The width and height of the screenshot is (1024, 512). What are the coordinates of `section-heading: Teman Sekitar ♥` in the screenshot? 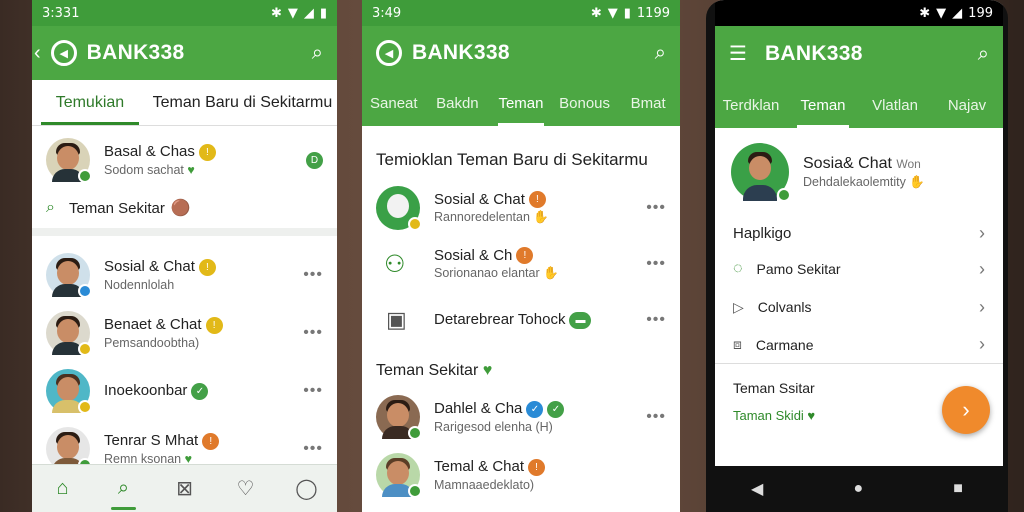 It's located at (434, 370).